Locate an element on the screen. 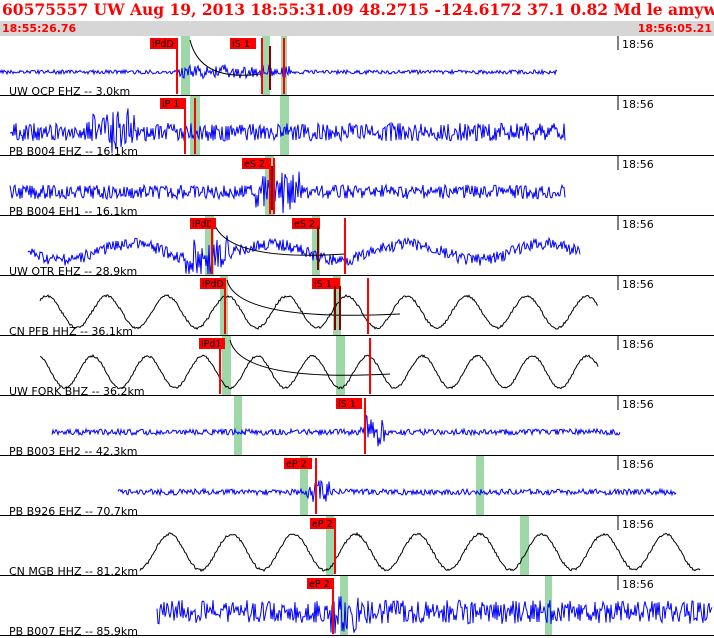 The width and height of the screenshot is (714, 638). station-label: UW OTR EHZ -- 28.9km is located at coordinates (73, 271).